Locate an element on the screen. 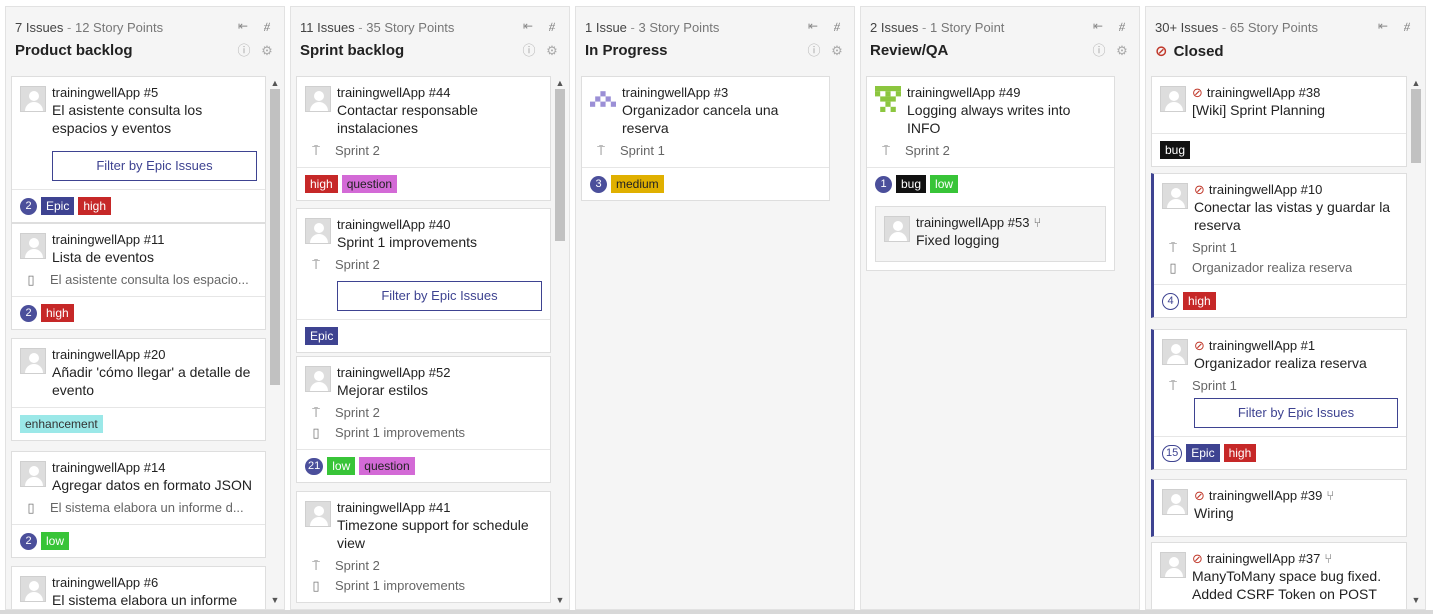 The height and width of the screenshot is (614, 1433). issue-key: trainingwellApp #5 is located at coordinates (154, 93).